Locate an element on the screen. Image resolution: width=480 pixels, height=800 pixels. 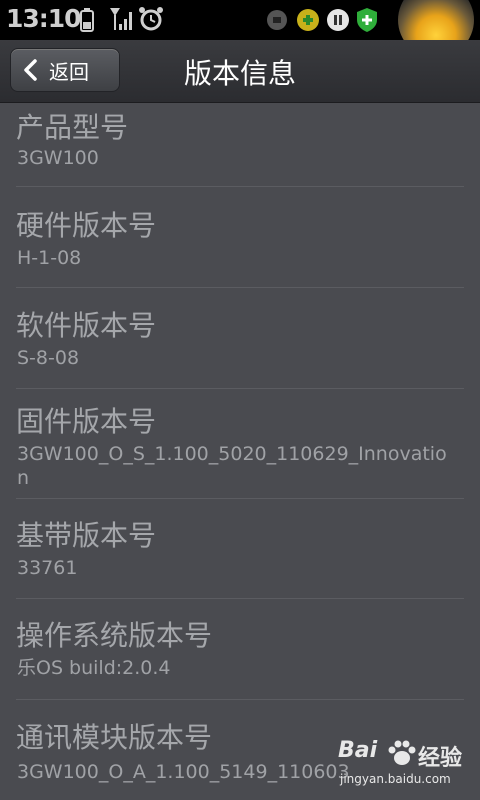
info-label: 操作系统版本号 is located at coordinates (114, 635).